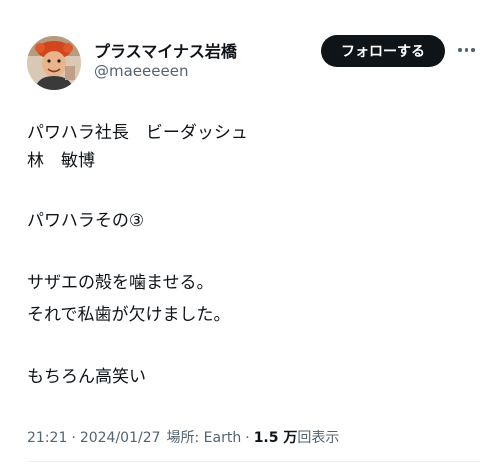  I want to click on display-name: プラスマイナス岩橋, so click(165, 50).